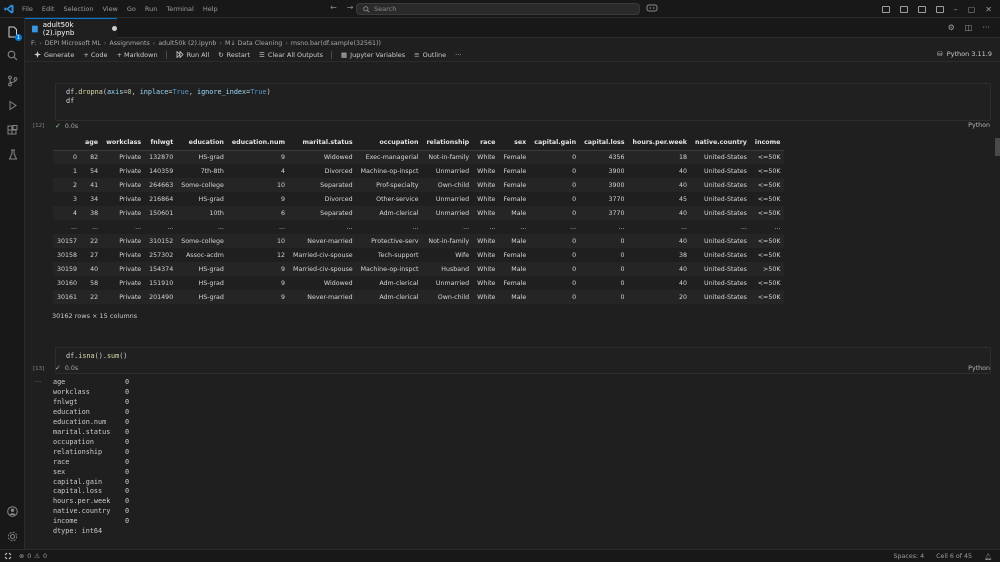 The width and height of the screenshot is (1000, 562). What do you see at coordinates (33, 556) in the screenshot?
I see `problems-indicator: ⊗ 0 ⚠ 0` at bounding box center [33, 556].